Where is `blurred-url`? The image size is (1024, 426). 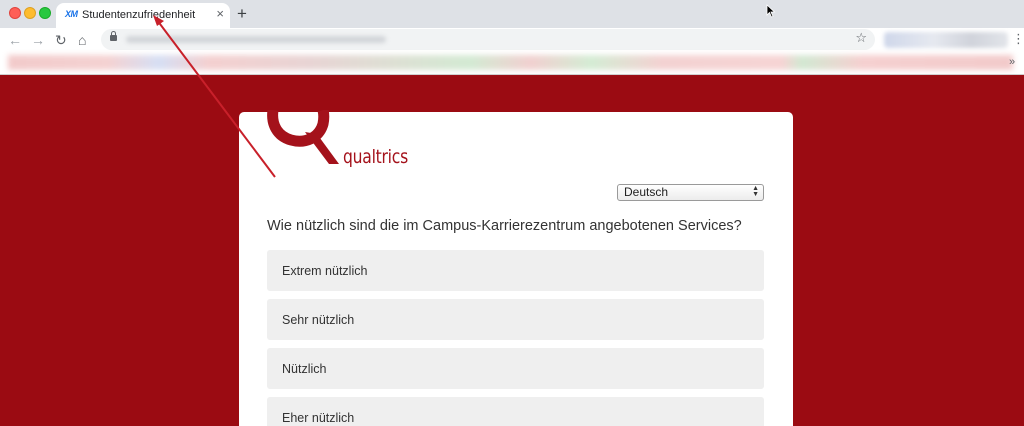 blurred-url is located at coordinates (256, 39).